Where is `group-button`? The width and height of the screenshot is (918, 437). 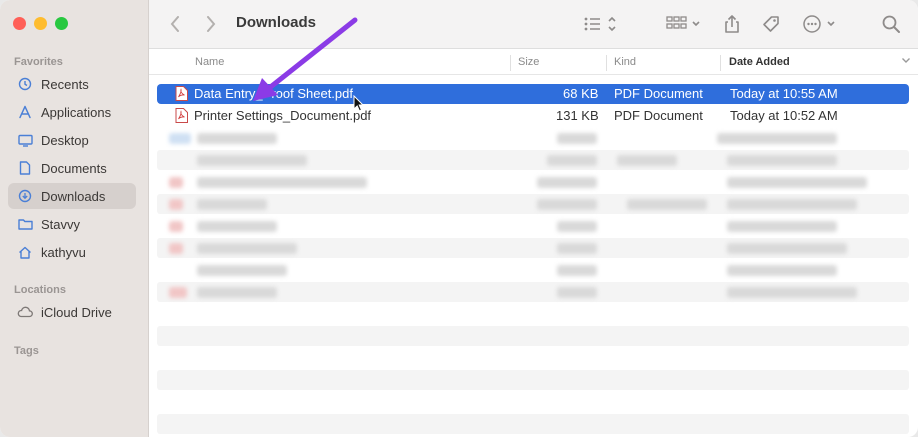
group-button is located at coordinates (684, 24).